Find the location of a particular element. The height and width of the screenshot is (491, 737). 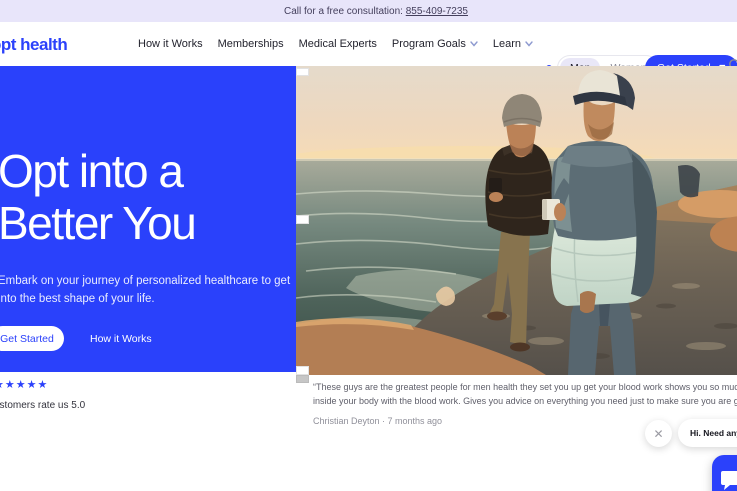

chat-close-button: ✕ is located at coordinates (658, 433).